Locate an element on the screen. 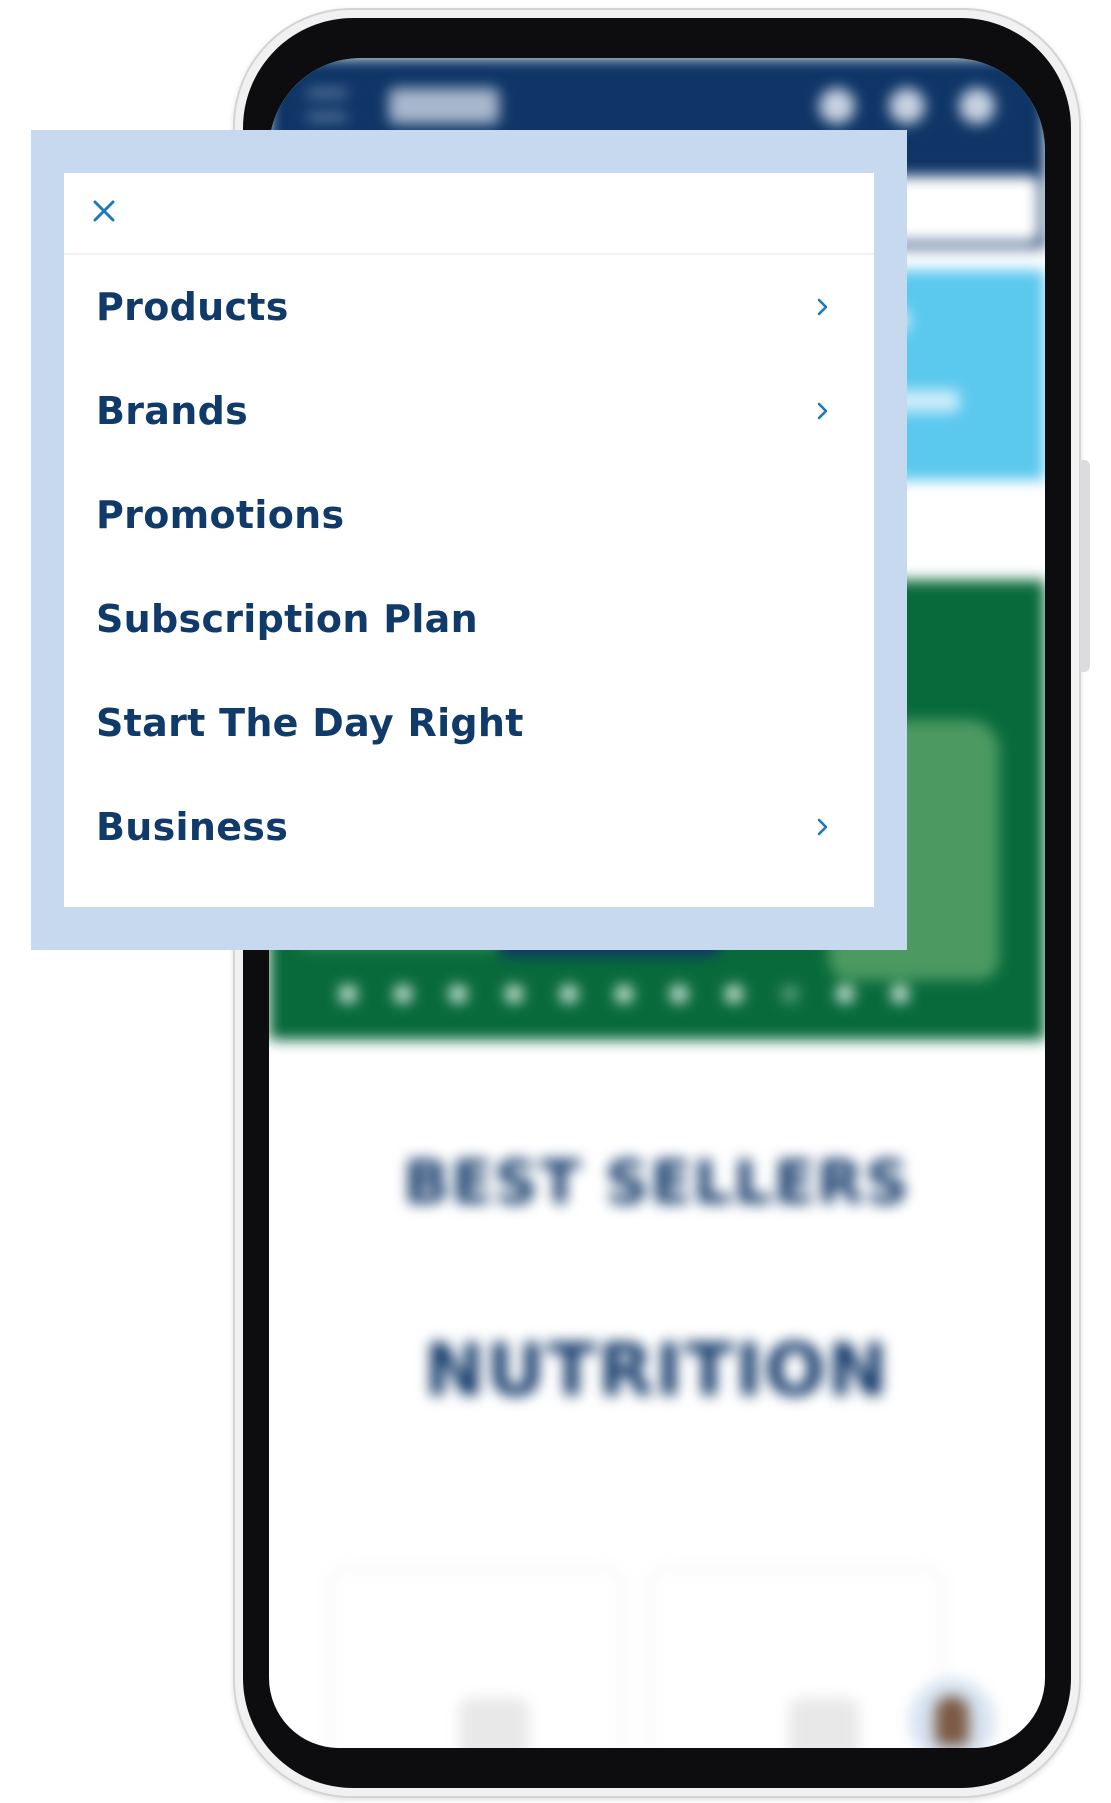 This screenshot has height=1803, width=1111. menu-item-promotions: Promotions is located at coordinates (469, 515).